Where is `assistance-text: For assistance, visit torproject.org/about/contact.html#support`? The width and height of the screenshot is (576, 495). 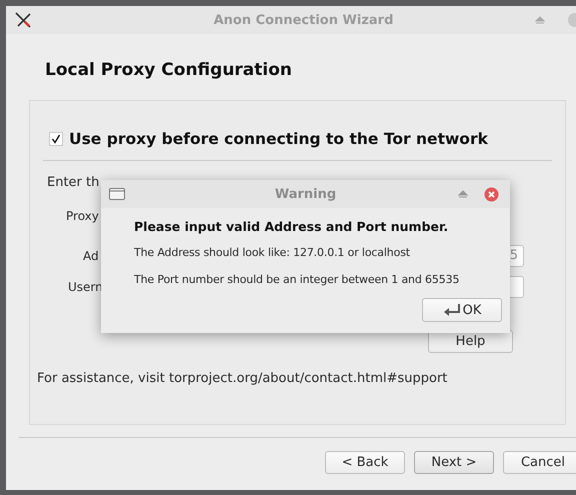
assistance-text: For assistance, visit torproject.org/about/contact.html#support is located at coordinates (242, 378).